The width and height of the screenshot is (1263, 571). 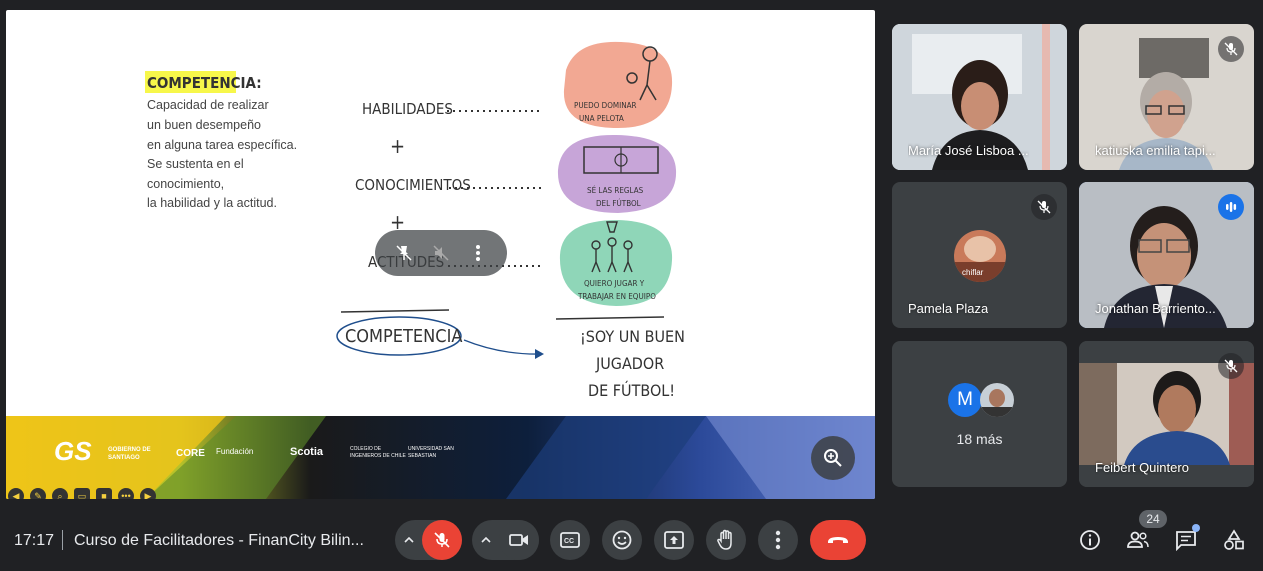 I want to click on definition-line: Se sustenta en el, so click(x=195, y=164).